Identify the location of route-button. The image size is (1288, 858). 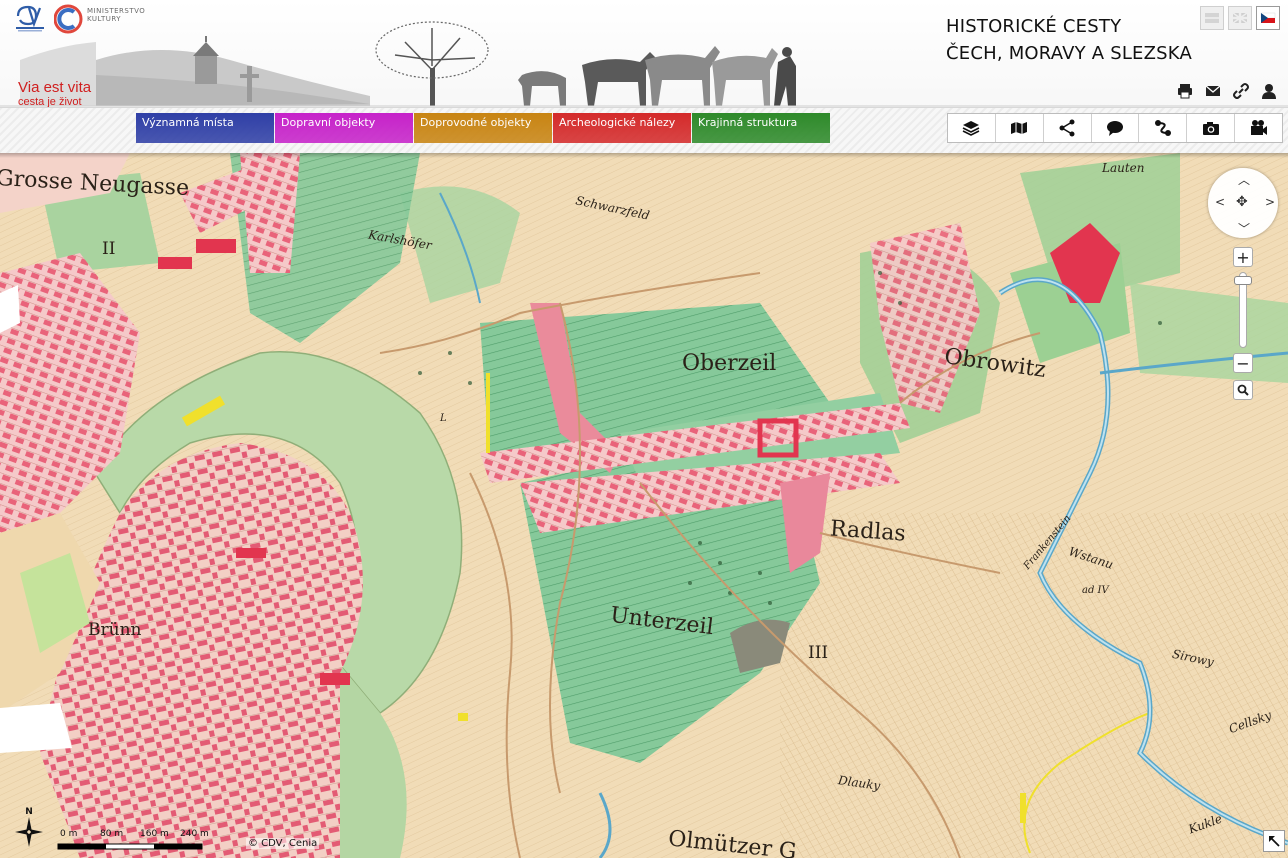
(1163, 128).